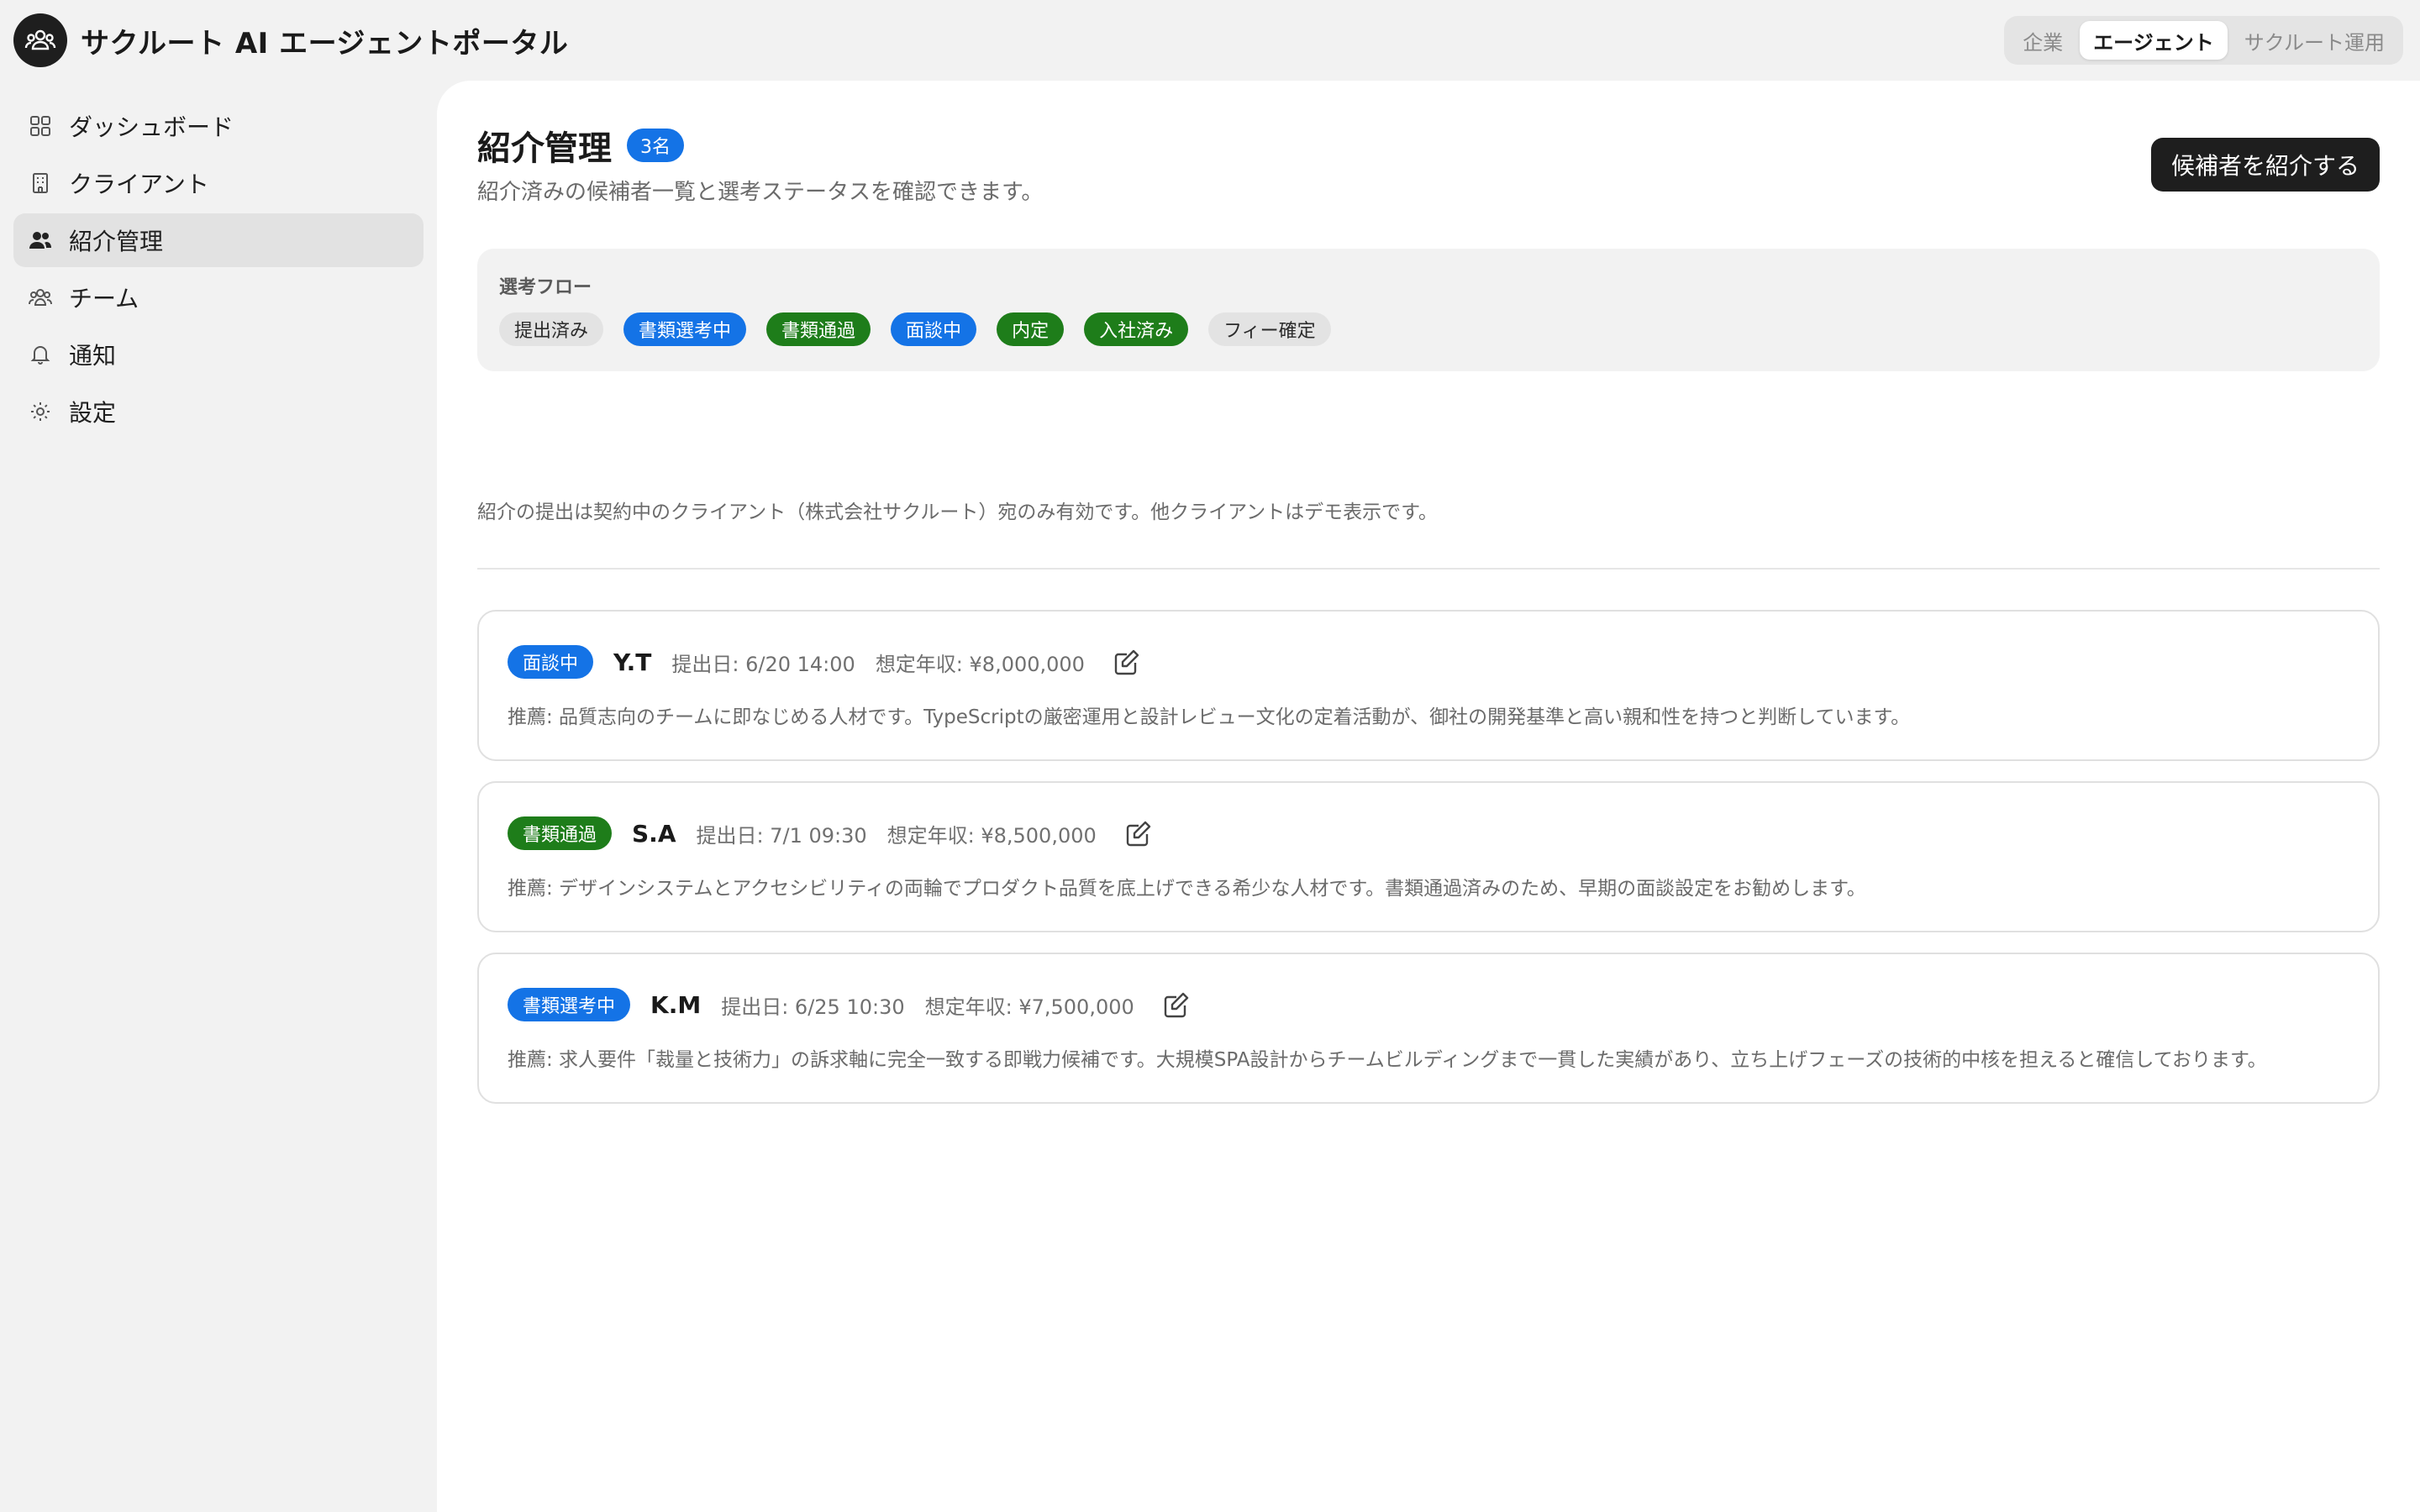 The image size is (2420, 1512). What do you see at coordinates (992, 835) in the screenshot?
I see `expected-salary: 想定年収: ¥8,500,000` at bounding box center [992, 835].